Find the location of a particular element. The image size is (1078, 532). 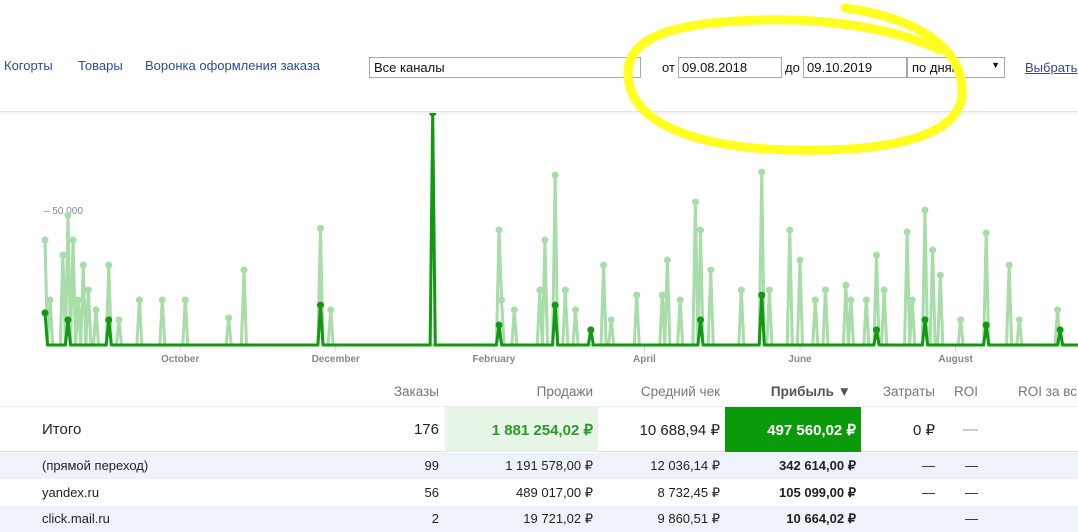

col-costs: Затраты is located at coordinates (909, 391).